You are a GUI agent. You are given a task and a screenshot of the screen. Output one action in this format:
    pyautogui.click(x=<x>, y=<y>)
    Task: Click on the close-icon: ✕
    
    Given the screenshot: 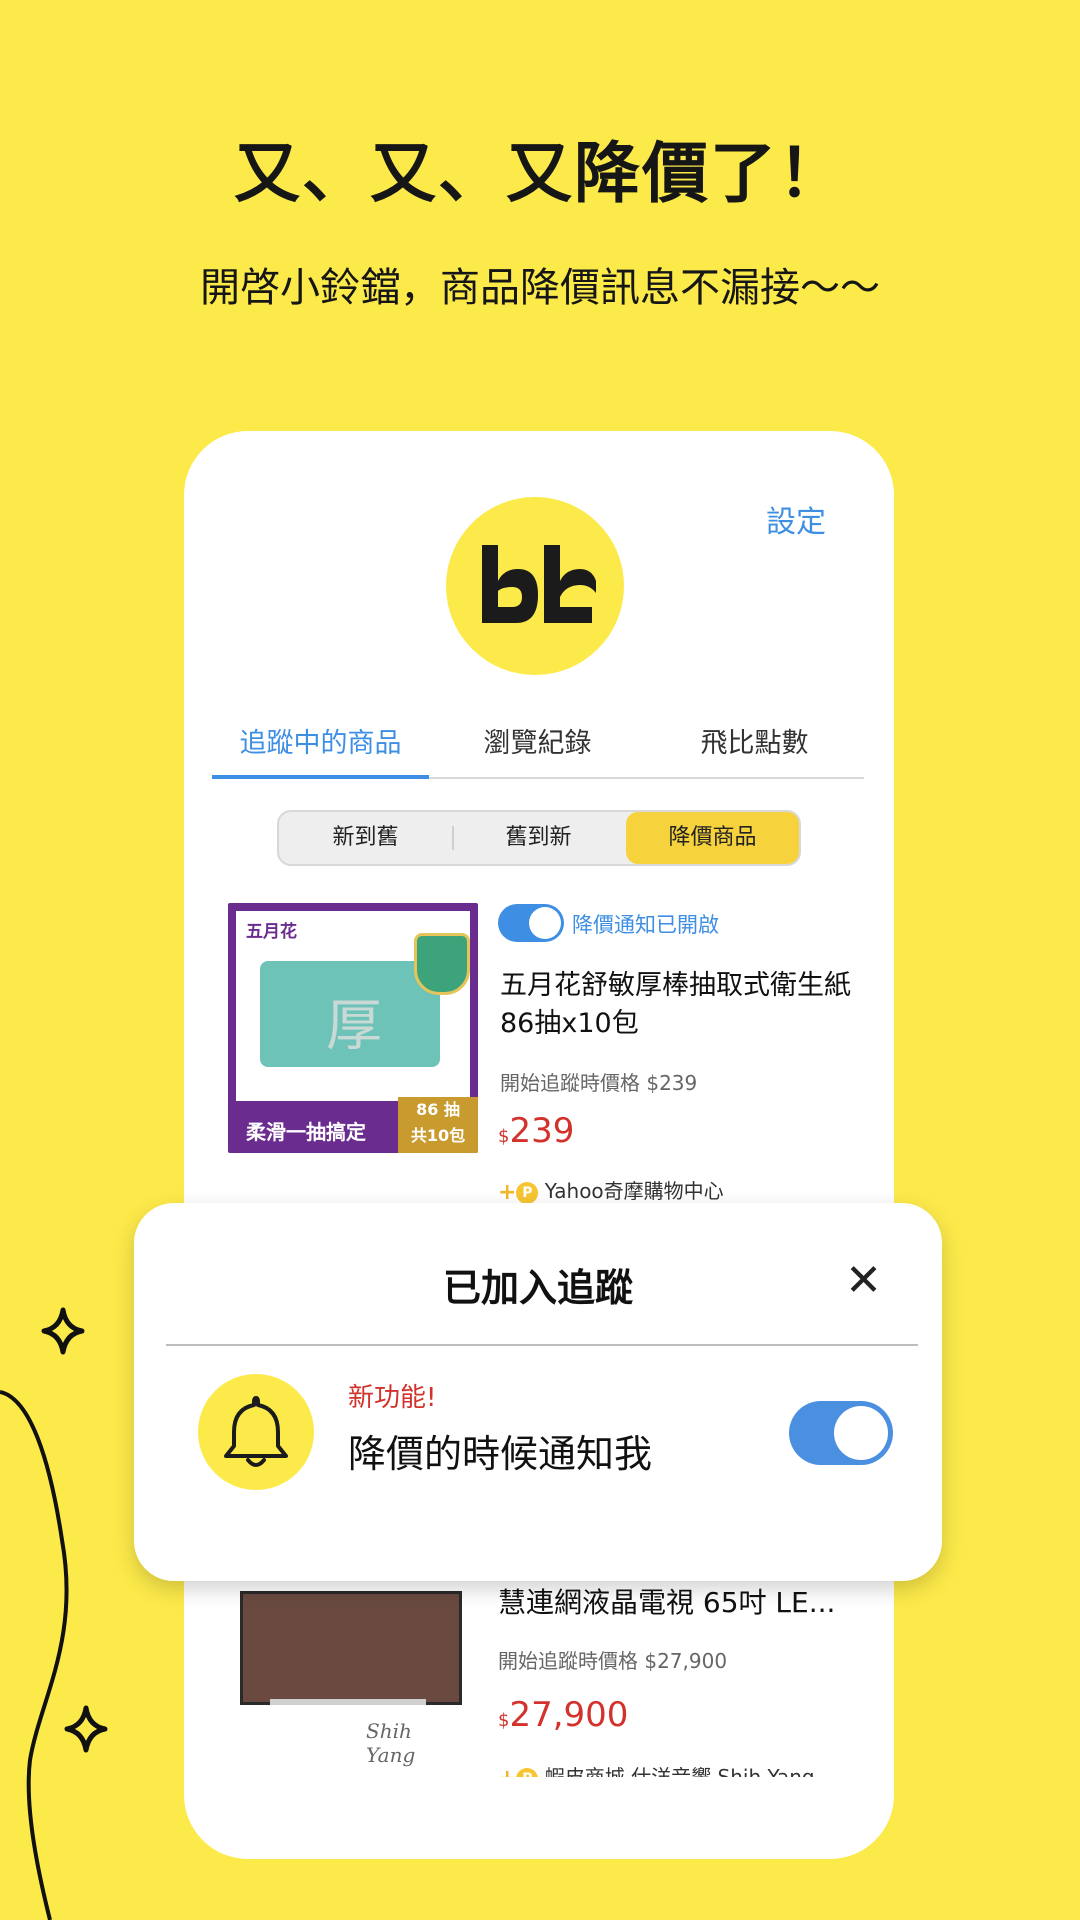 What is the action you would take?
    pyautogui.click(x=863, y=1281)
    